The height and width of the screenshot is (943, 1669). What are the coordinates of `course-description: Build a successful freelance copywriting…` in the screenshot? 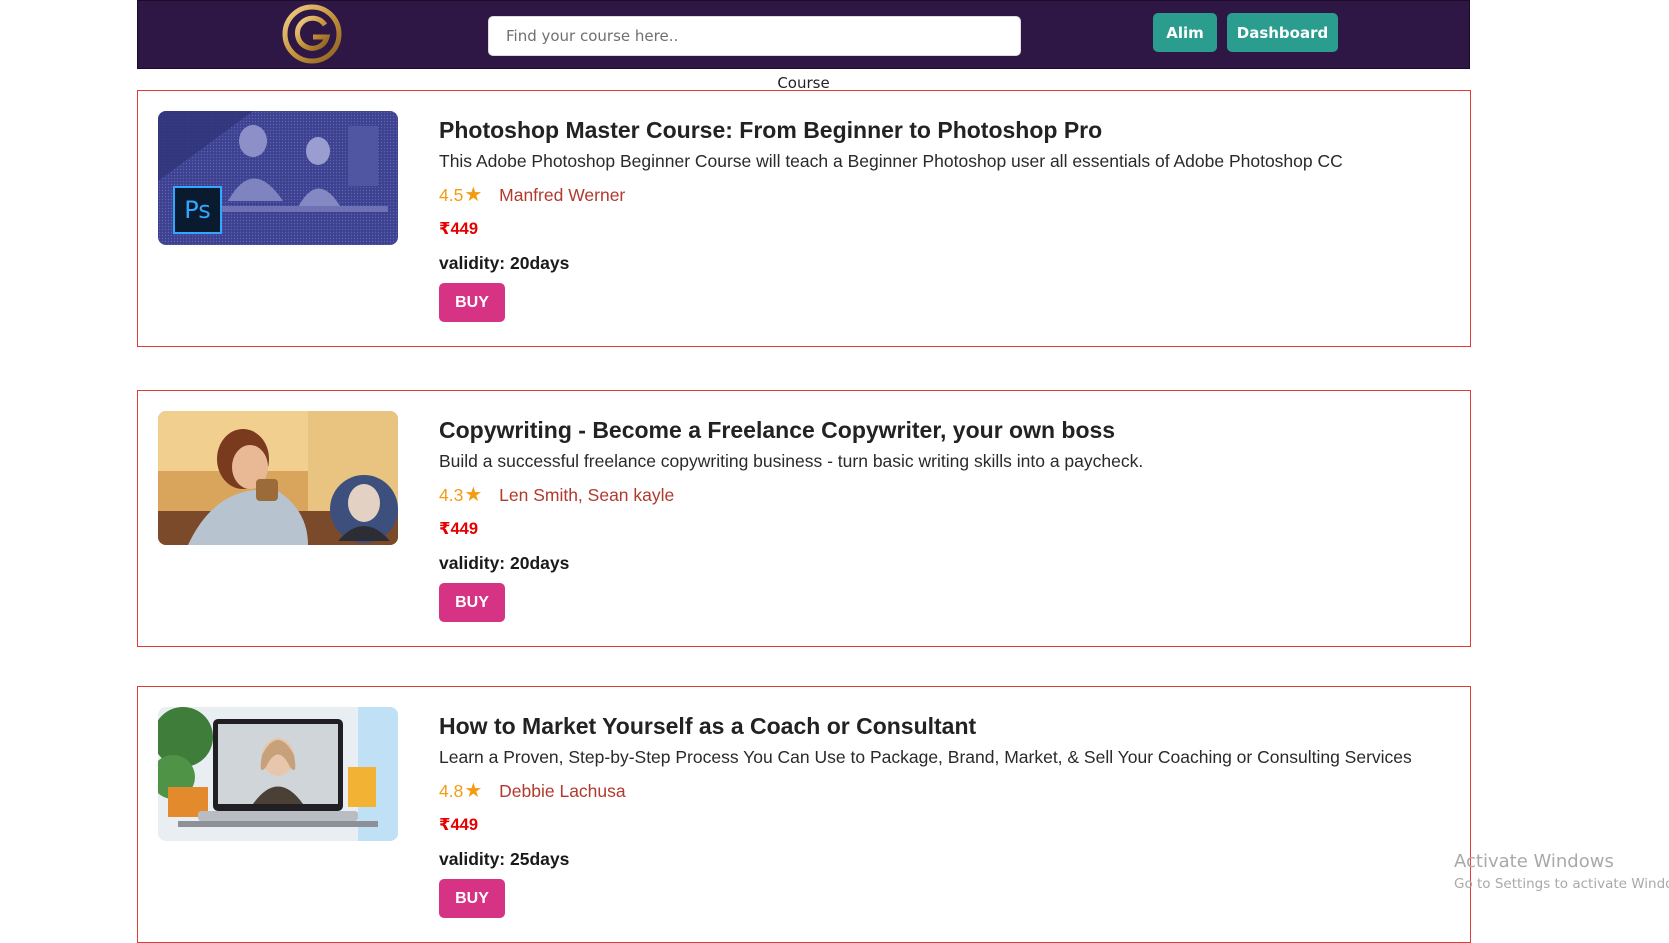 It's located at (791, 461).